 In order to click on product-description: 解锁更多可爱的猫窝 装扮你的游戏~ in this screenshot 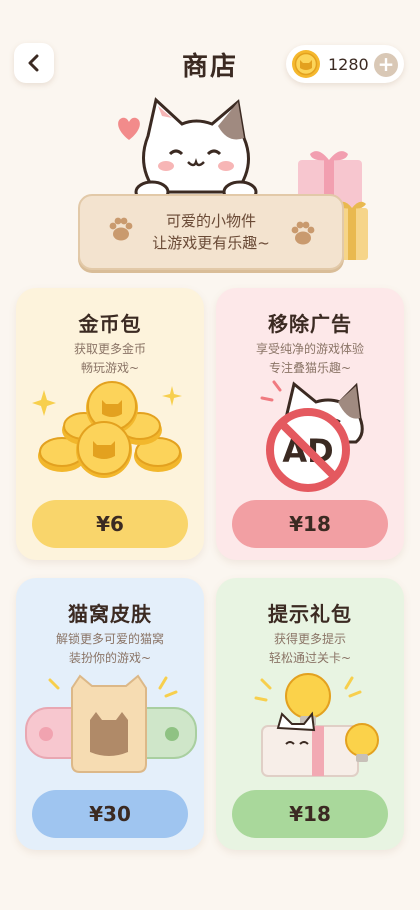, I will do `click(110, 649)`.